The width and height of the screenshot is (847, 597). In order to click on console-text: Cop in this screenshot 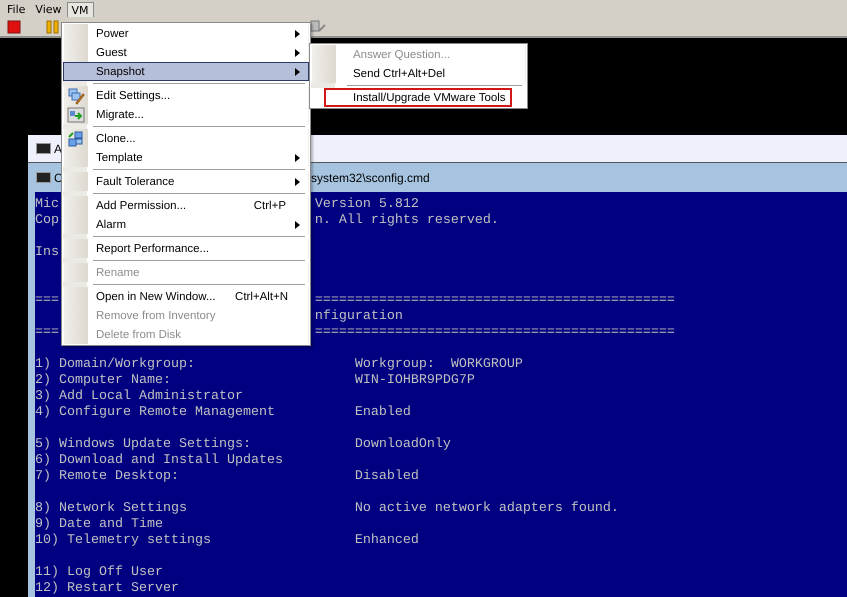, I will do `click(47, 221)`.